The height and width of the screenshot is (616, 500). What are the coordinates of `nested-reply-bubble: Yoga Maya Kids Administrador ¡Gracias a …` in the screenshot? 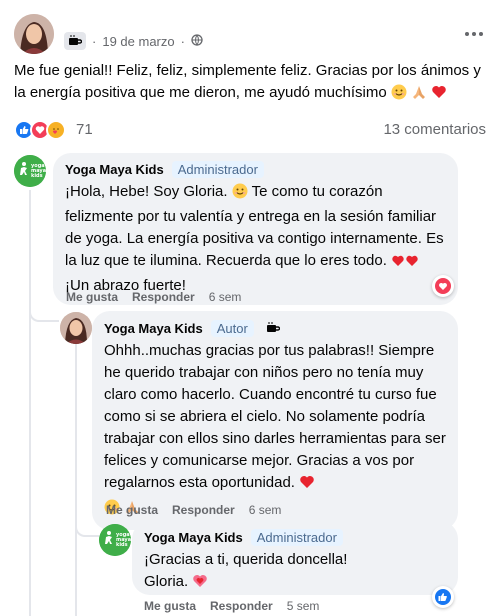 It's located at (295, 558).